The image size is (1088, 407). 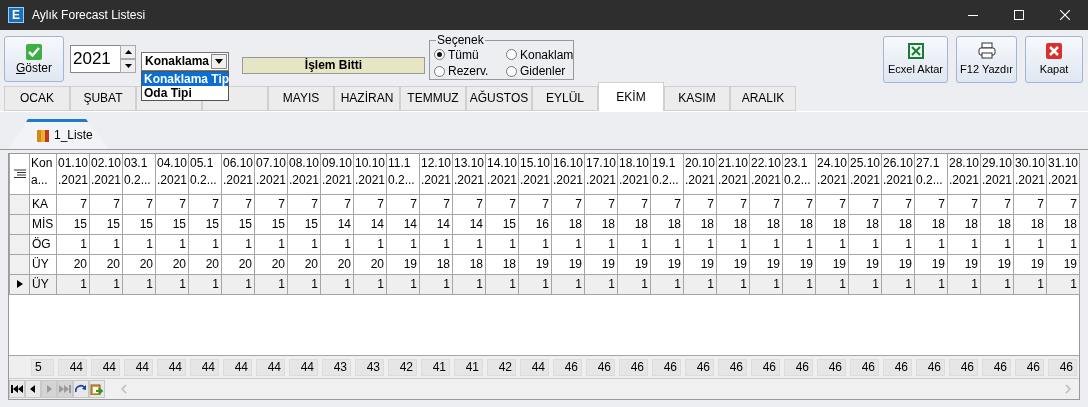 I want to click on status-field: İşlem Bitti, so click(x=333, y=65).